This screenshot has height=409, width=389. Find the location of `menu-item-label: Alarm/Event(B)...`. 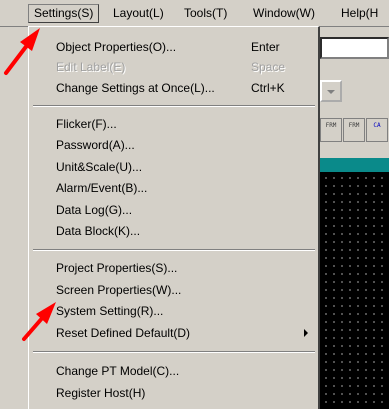

menu-item-label: Alarm/Event(B)... is located at coordinates (102, 188).